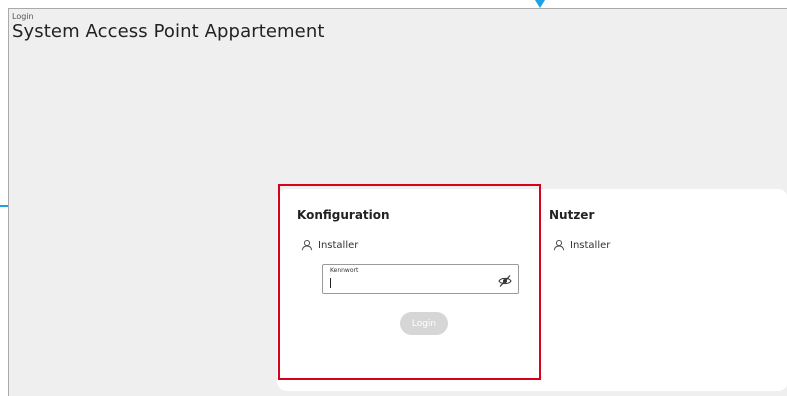  I want to click on page-title: System Access Point Appartement, so click(168, 31).